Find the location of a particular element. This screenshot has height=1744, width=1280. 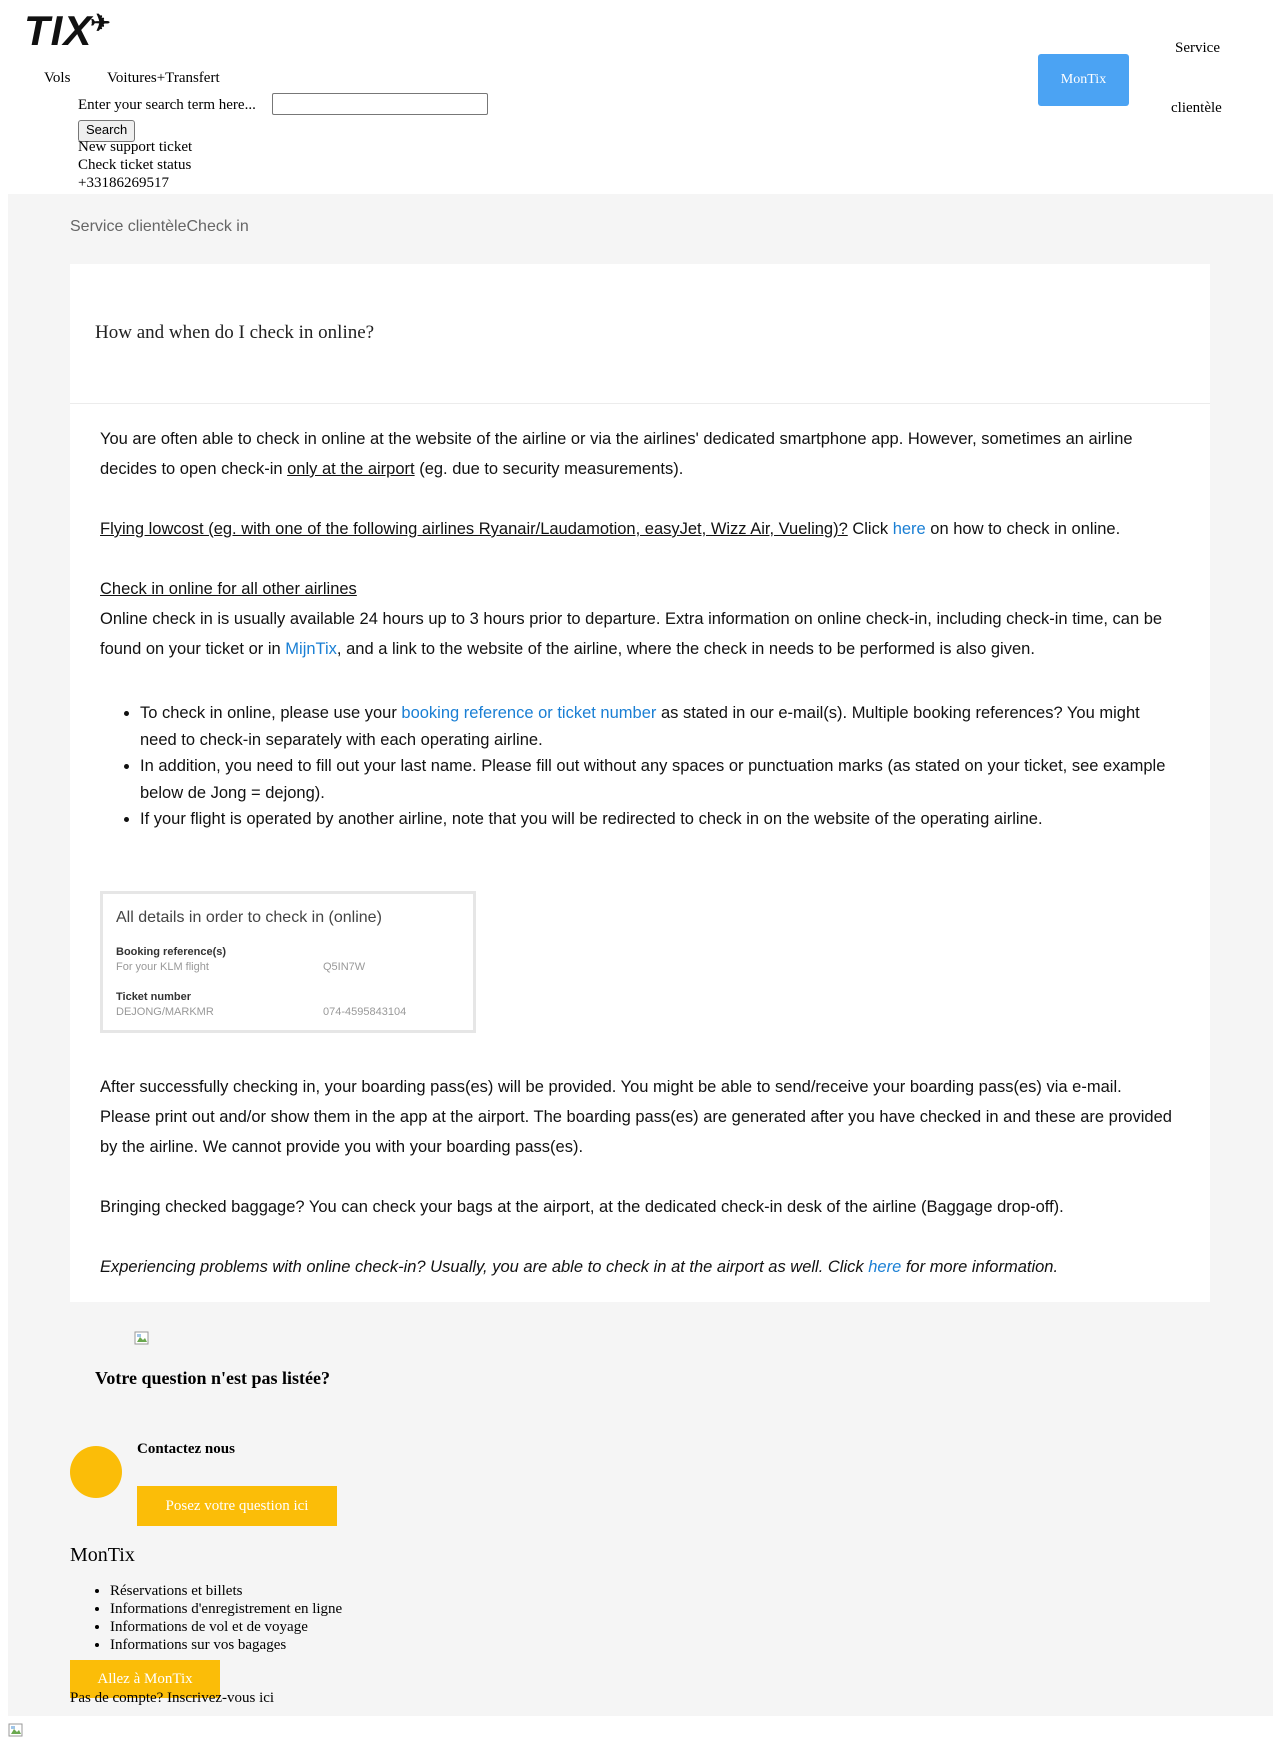

list-item: Informations sur vos bagages is located at coordinates (226, 1645).